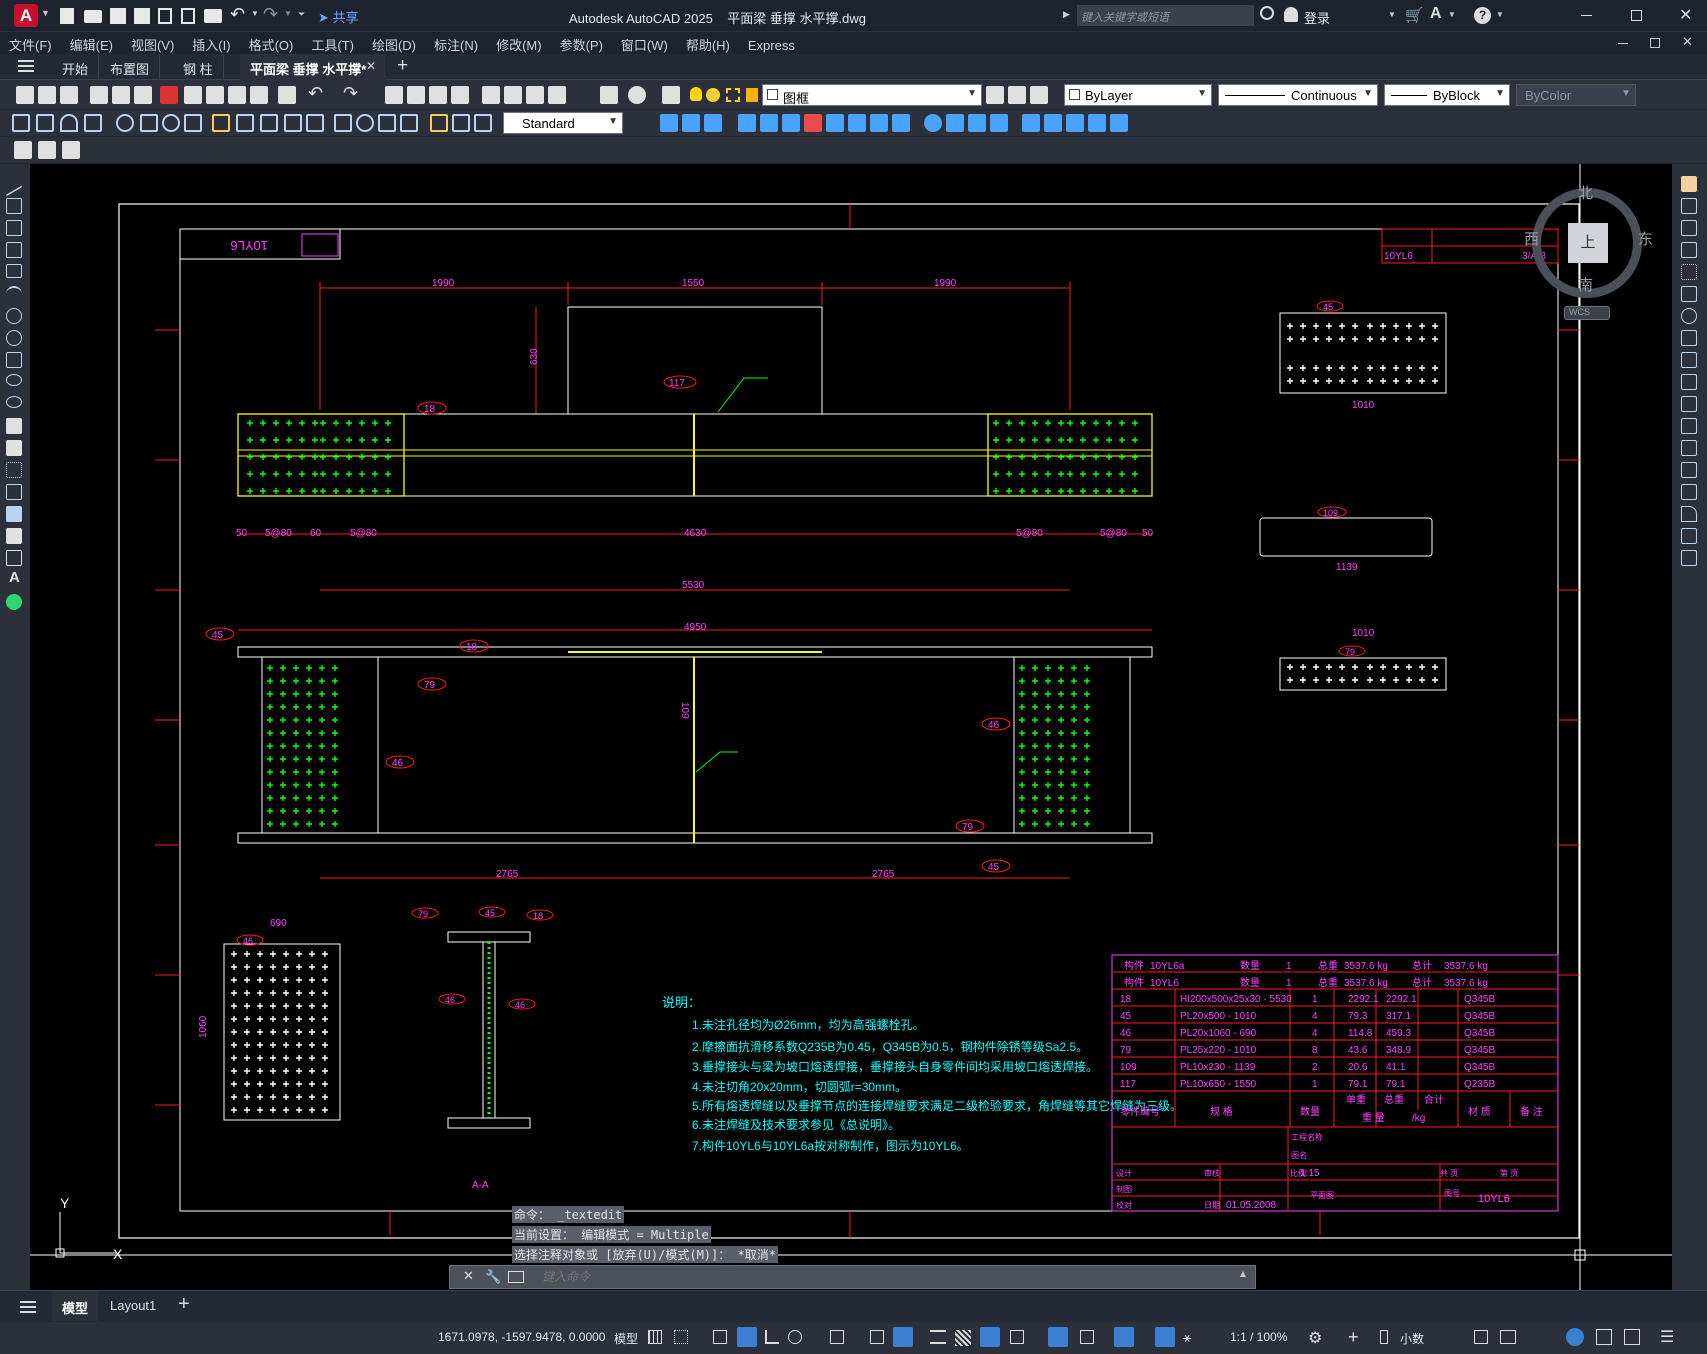 This screenshot has height=1354, width=1707. Describe the element at coordinates (416, 95) in the screenshot. I see `zoom-realtime-icon` at that location.